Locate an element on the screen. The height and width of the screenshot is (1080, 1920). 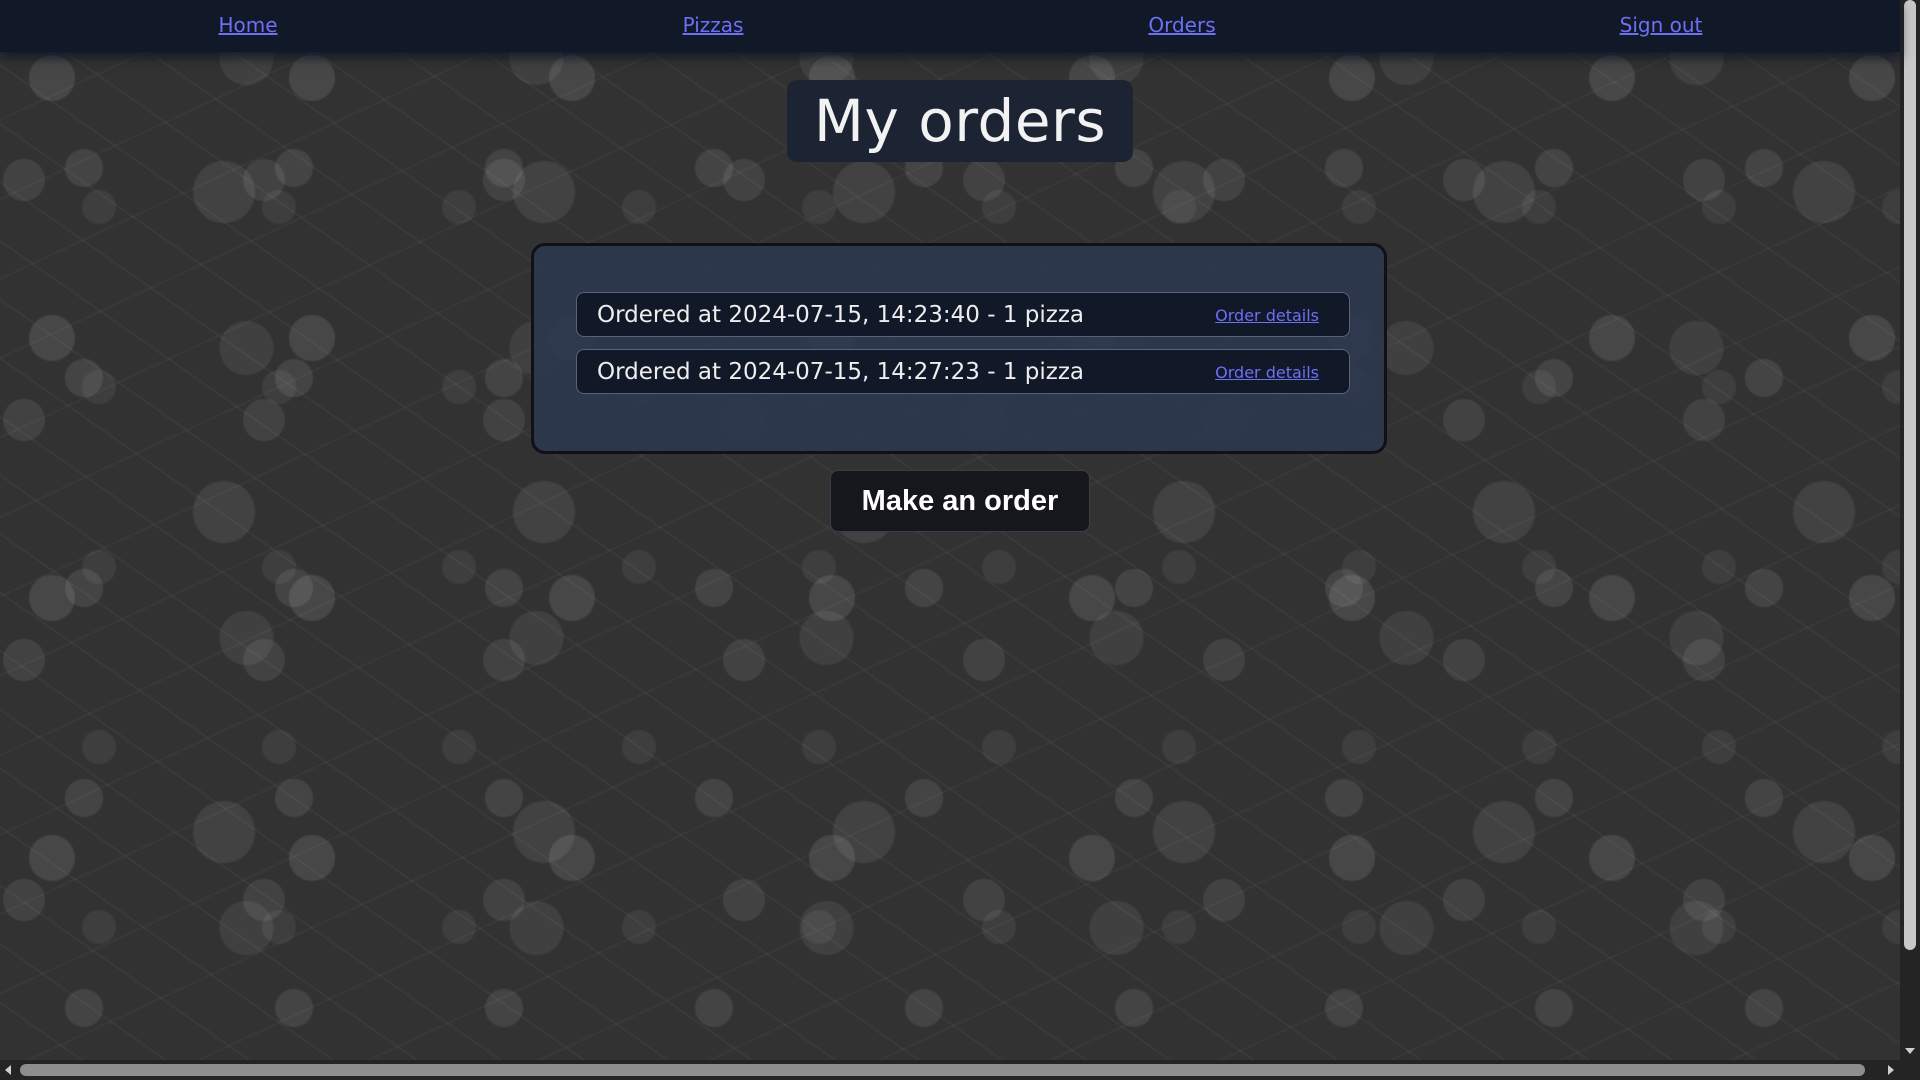
nav-link-orders: Orders is located at coordinates (1181, 25).